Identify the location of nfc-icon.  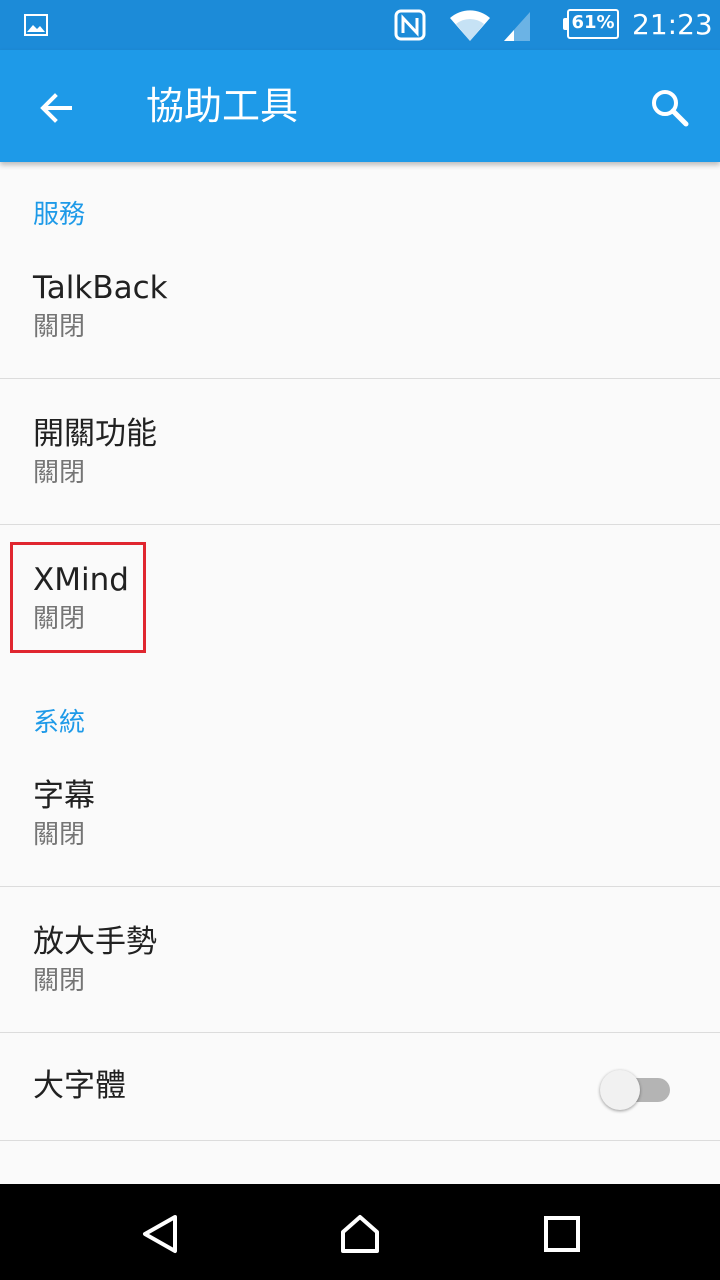
(410, 25).